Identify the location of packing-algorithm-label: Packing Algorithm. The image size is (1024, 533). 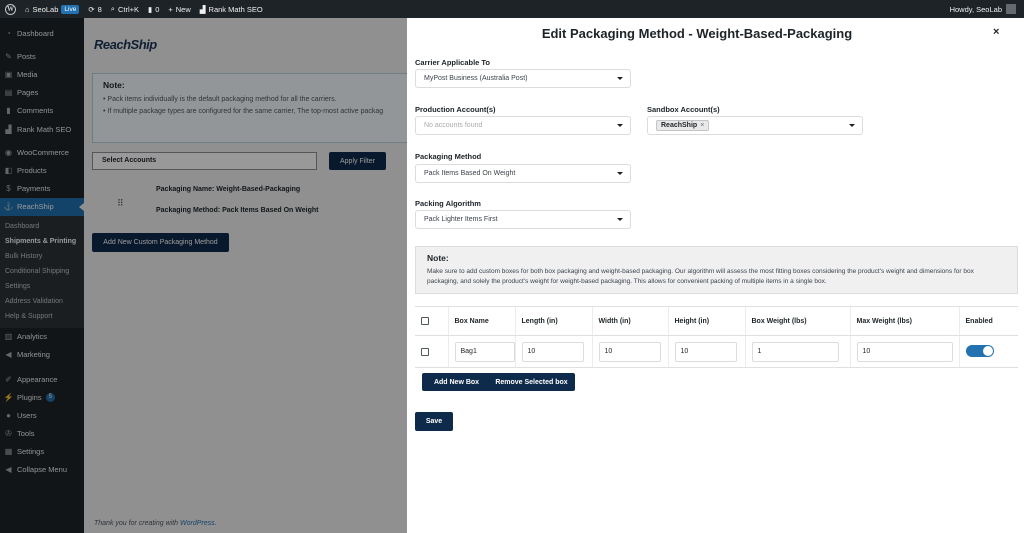
(448, 203).